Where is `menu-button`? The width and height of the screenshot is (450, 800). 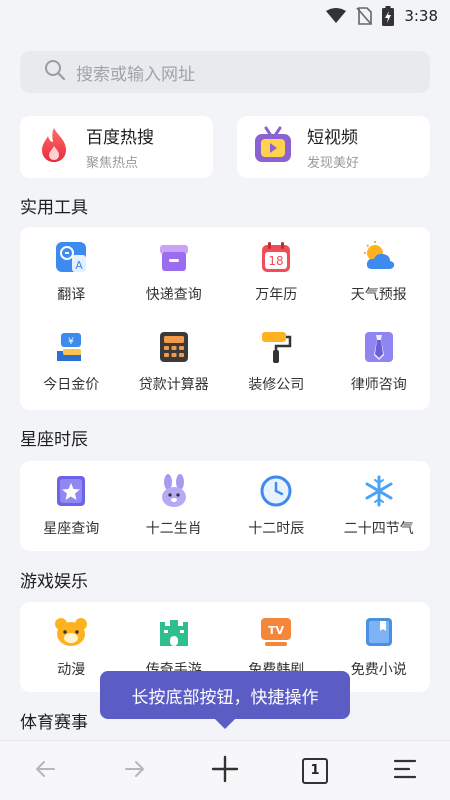
menu-button is located at coordinates (405, 771).